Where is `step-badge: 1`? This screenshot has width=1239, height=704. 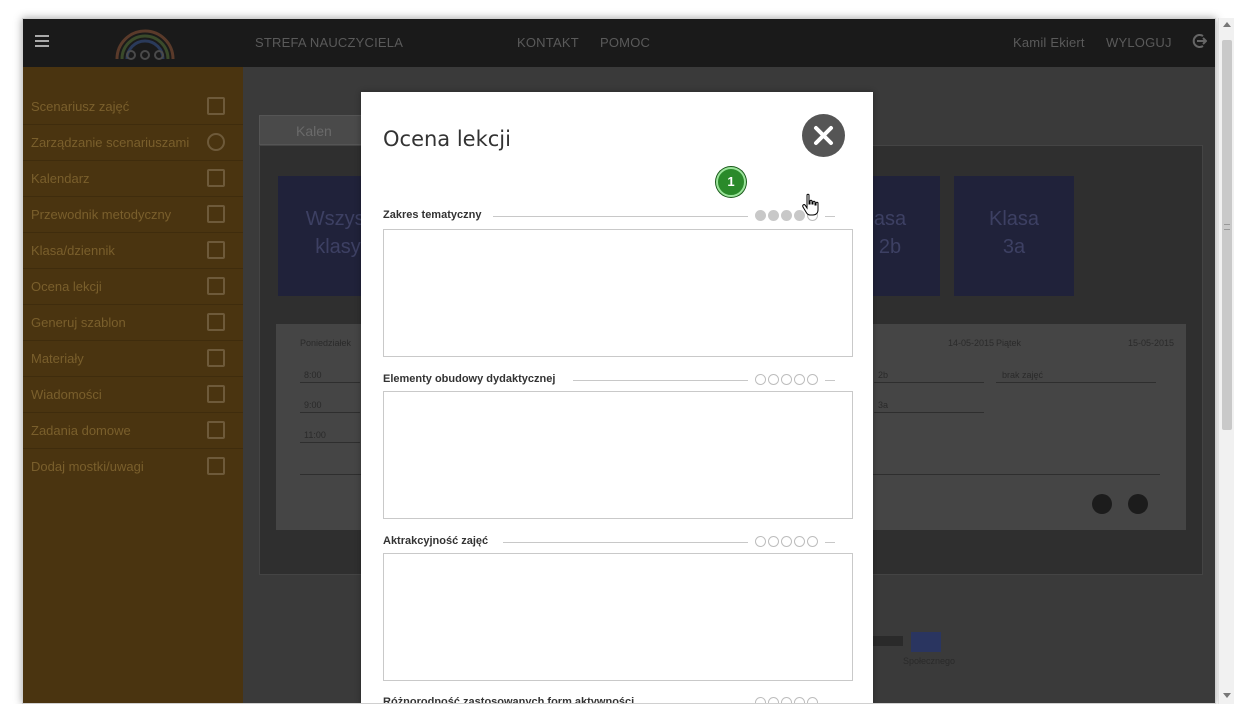
step-badge: 1 is located at coordinates (731, 182).